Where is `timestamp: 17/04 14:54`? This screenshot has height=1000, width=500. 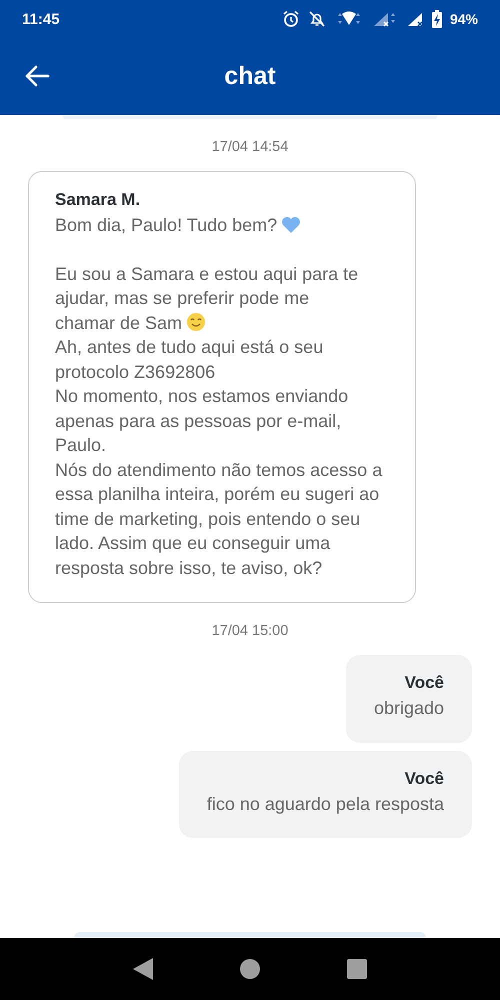 timestamp: 17/04 14:54 is located at coordinates (250, 147).